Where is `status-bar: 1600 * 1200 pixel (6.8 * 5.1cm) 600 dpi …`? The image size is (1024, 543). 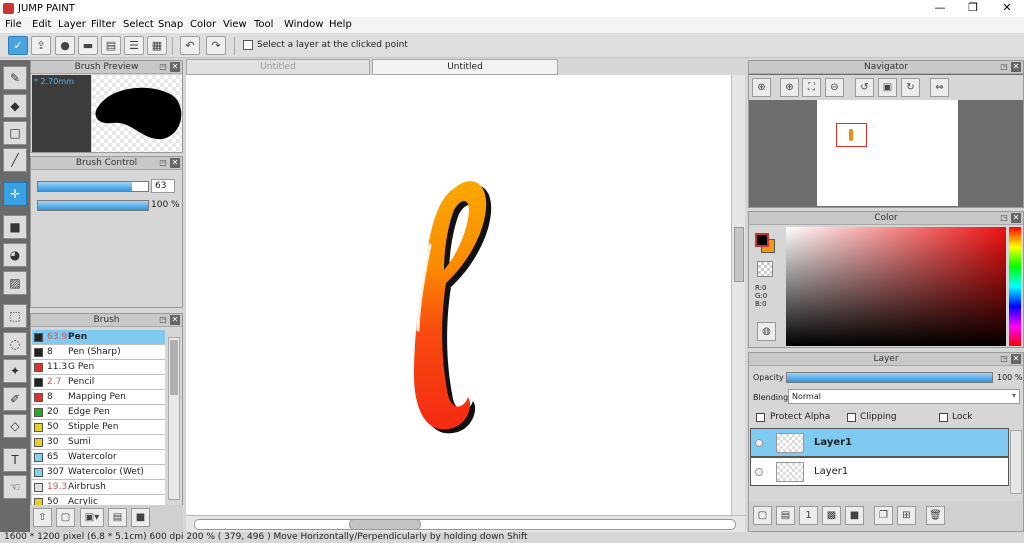
status-bar: 1600 * 1200 pixel (6.8 * 5.1cm) 600 dpi … is located at coordinates (512, 537).